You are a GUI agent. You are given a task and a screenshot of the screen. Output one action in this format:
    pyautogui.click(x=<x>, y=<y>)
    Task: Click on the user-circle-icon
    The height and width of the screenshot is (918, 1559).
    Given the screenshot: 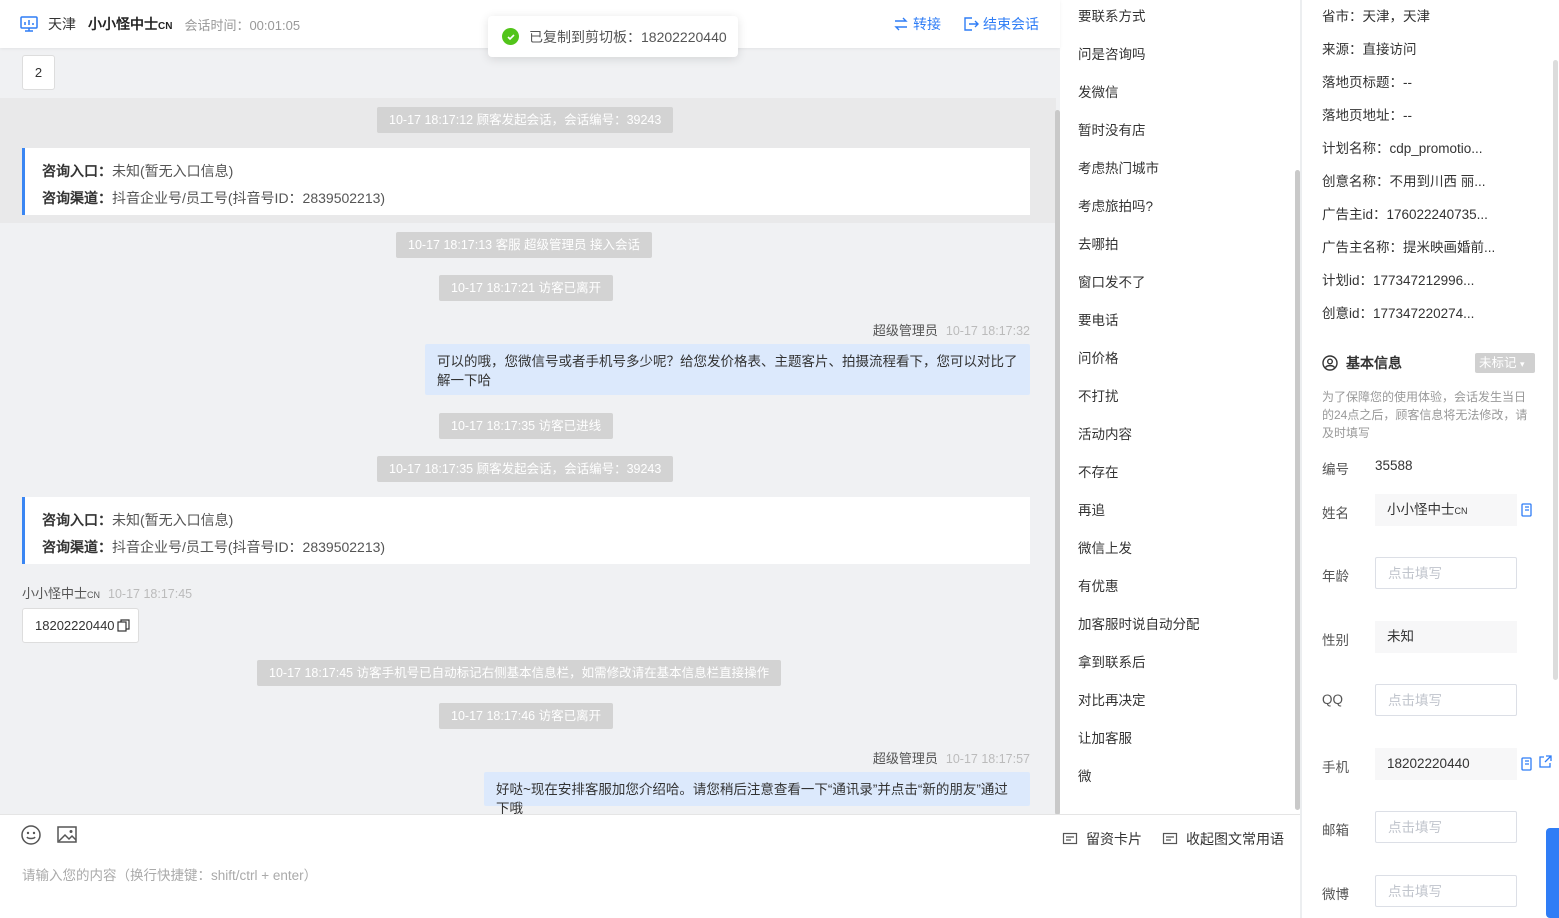 What is the action you would take?
    pyautogui.click(x=1330, y=363)
    